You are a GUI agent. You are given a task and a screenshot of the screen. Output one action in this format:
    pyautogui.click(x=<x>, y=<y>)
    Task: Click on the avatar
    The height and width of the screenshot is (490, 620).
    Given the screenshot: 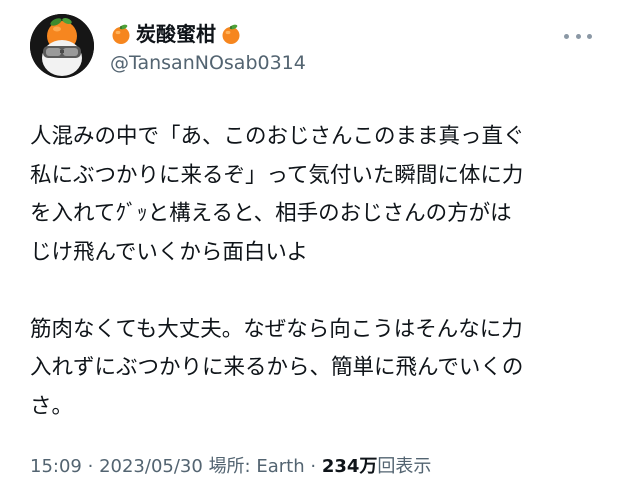 What is the action you would take?
    pyautogui.click(x=62, y=46)
    